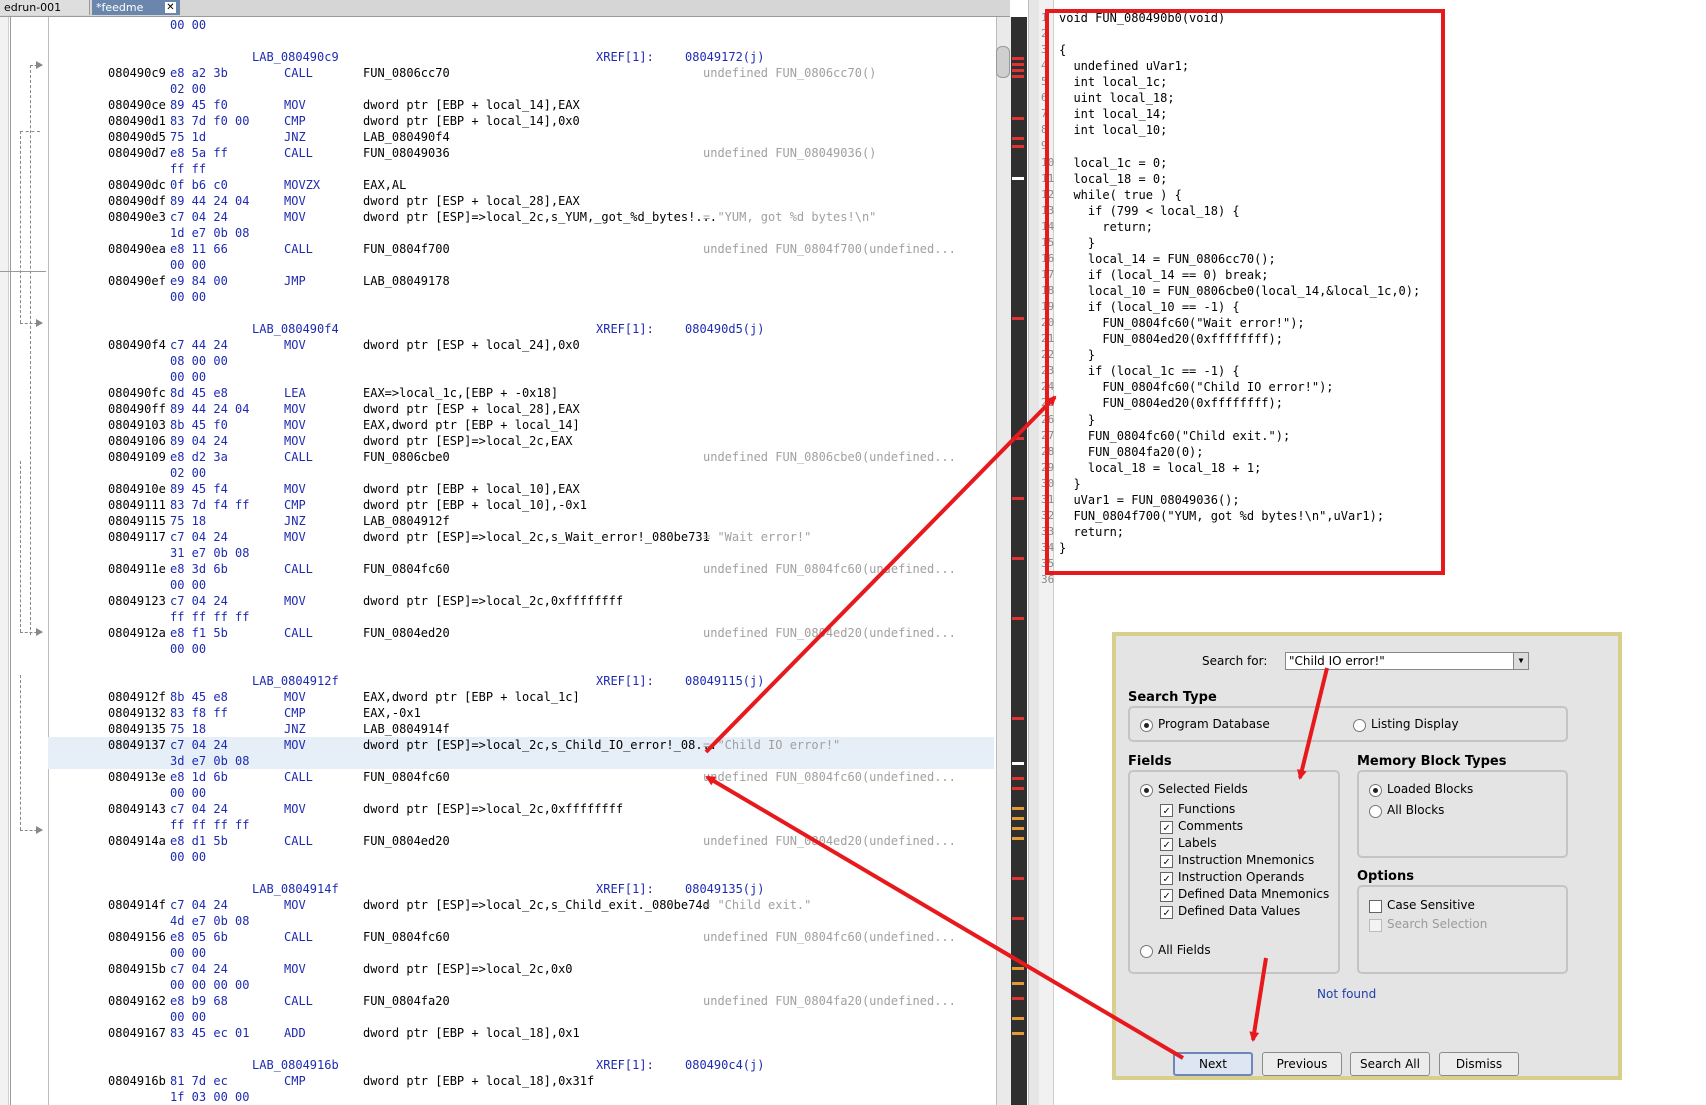 Image resolution: width=1706 pixels, height=1105 pixels. Describe the element at coordinates (1302, 1064) in the screenshot. I see `previous-button: Previous` at that location.